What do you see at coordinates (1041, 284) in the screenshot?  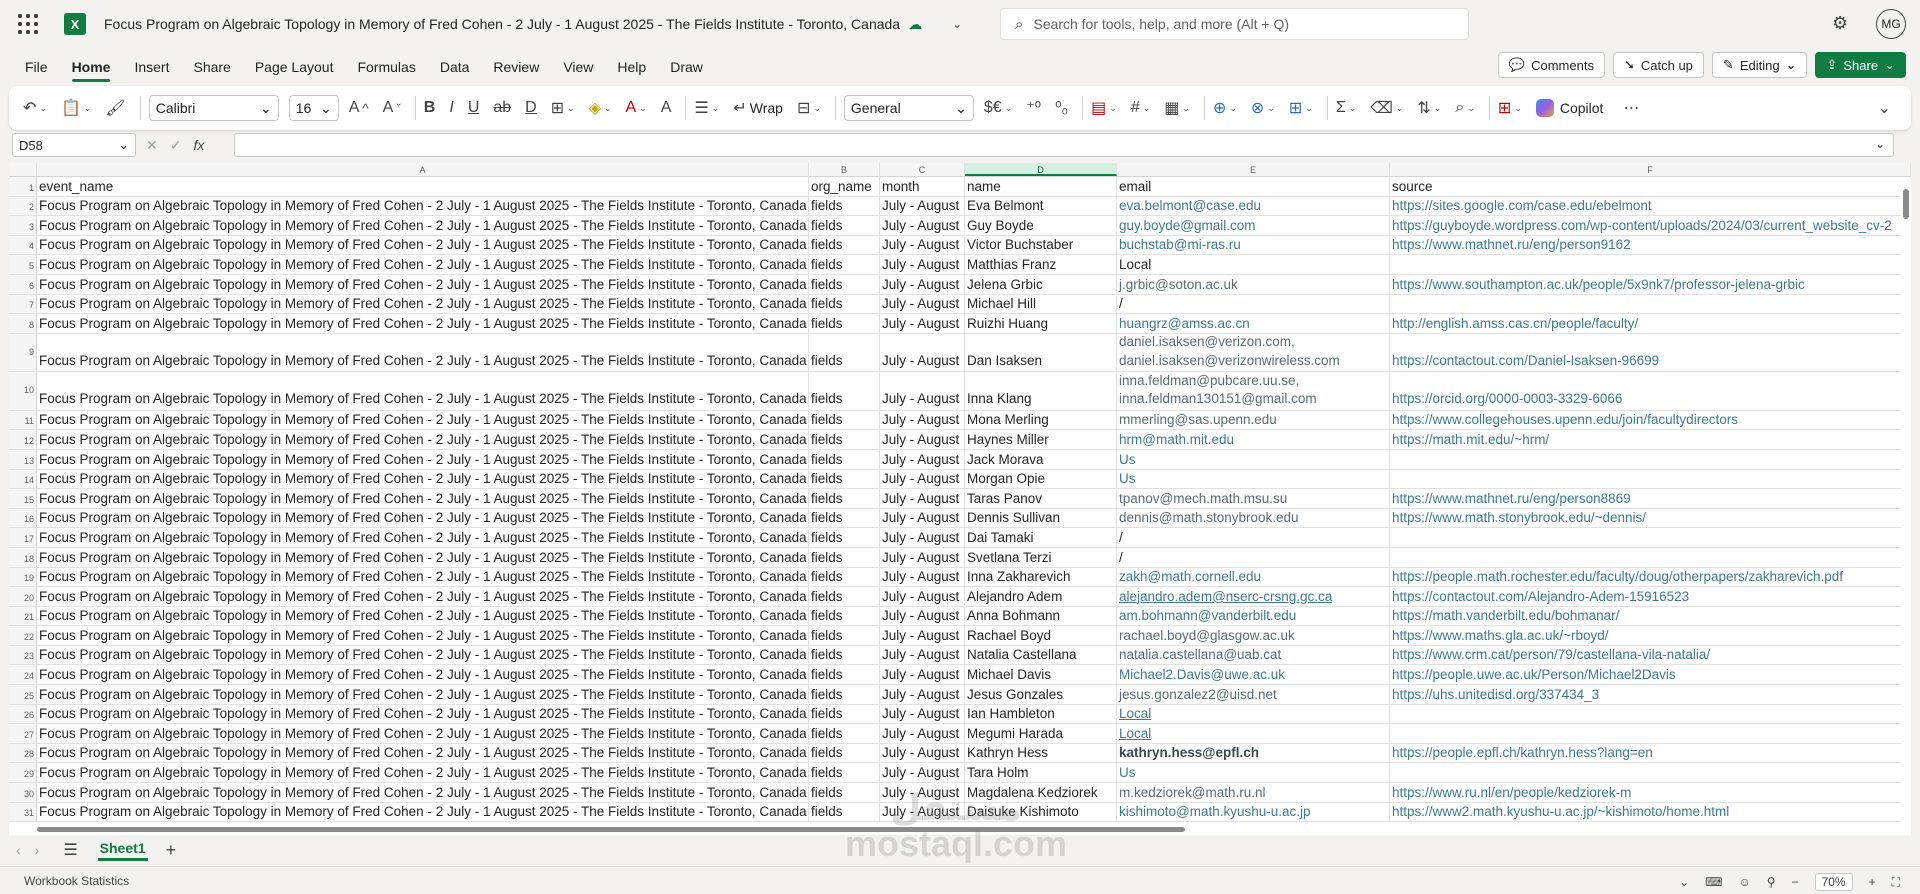 I see `cell-d: Jelena Grbic` at bounding box center [1041, 284].